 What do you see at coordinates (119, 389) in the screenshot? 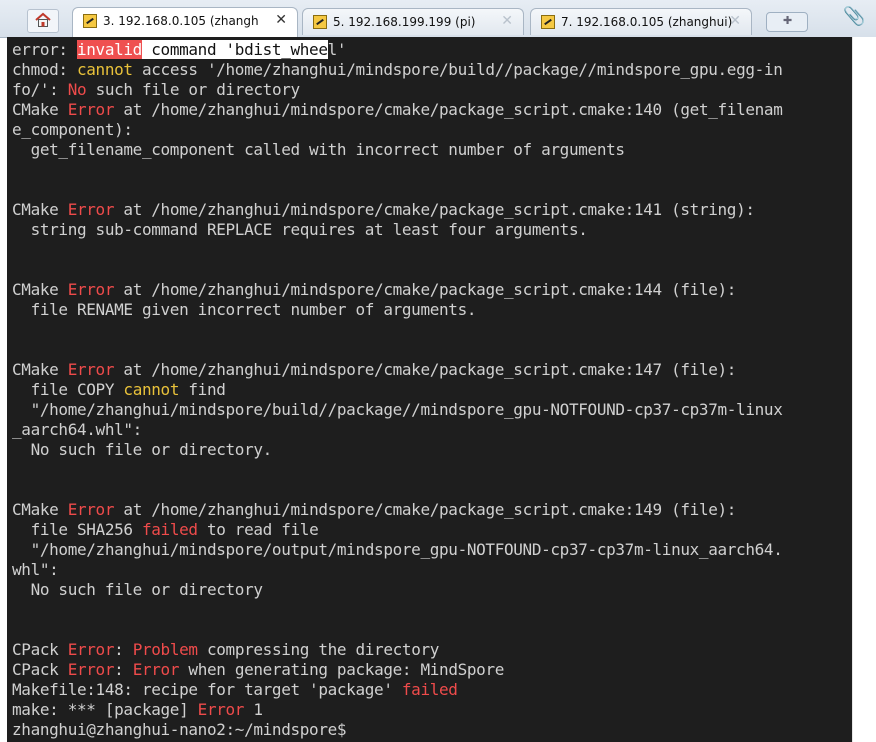
I see `terminal-line: file COPY cannot find` at bounding box center [119, 389].